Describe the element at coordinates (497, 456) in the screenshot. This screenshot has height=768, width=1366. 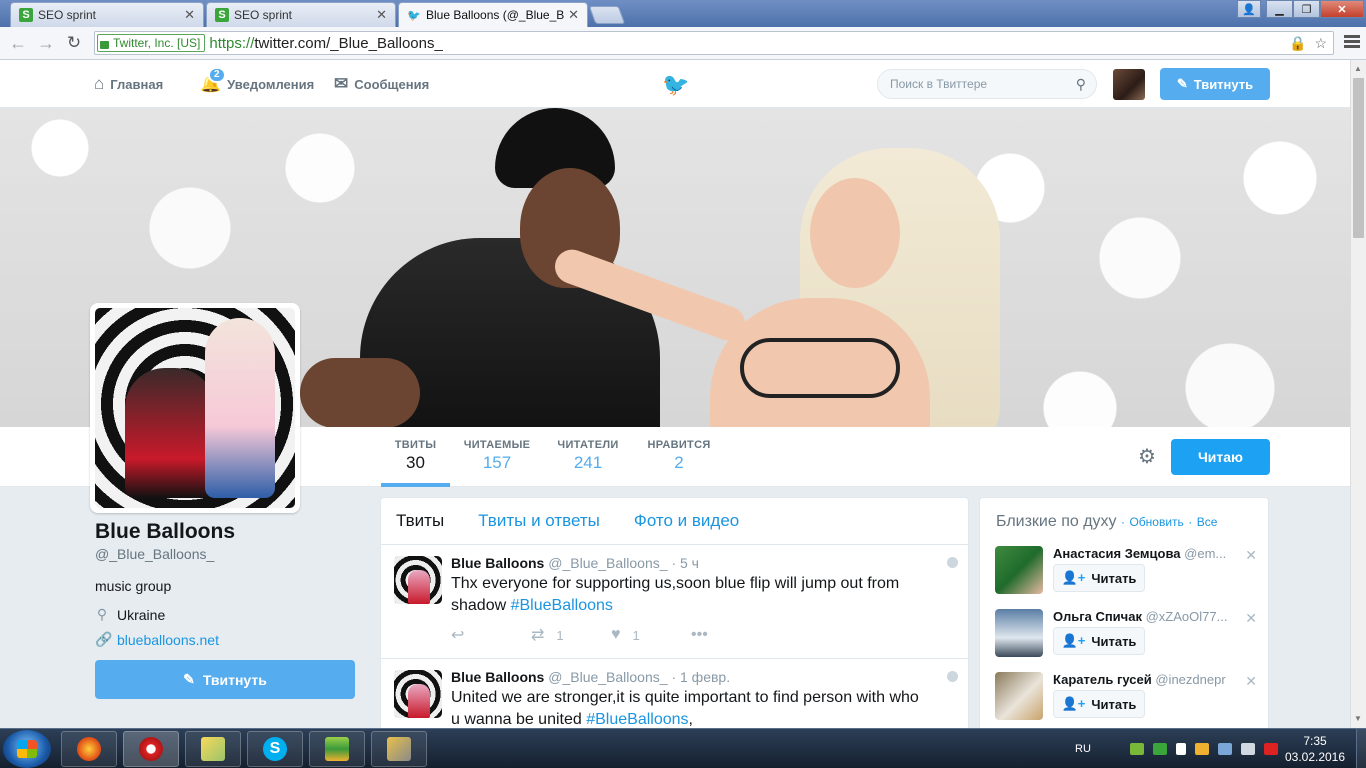
I see `stat-following: ЧИТАЕМЫЕ 157` at that location.